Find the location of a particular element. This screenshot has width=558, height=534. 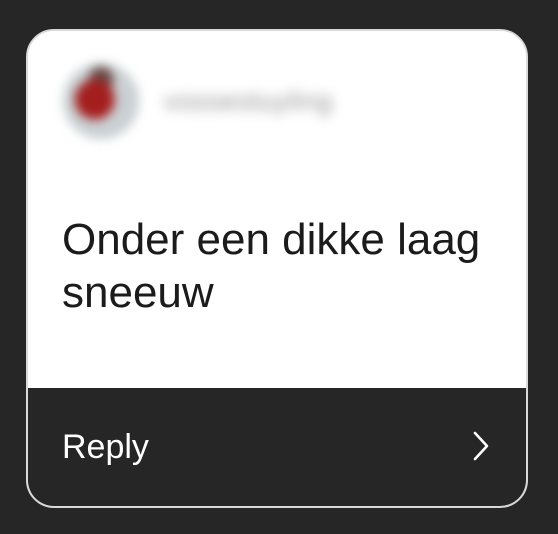

sender-header: vossestuyling is located at coordinates (197, 101).